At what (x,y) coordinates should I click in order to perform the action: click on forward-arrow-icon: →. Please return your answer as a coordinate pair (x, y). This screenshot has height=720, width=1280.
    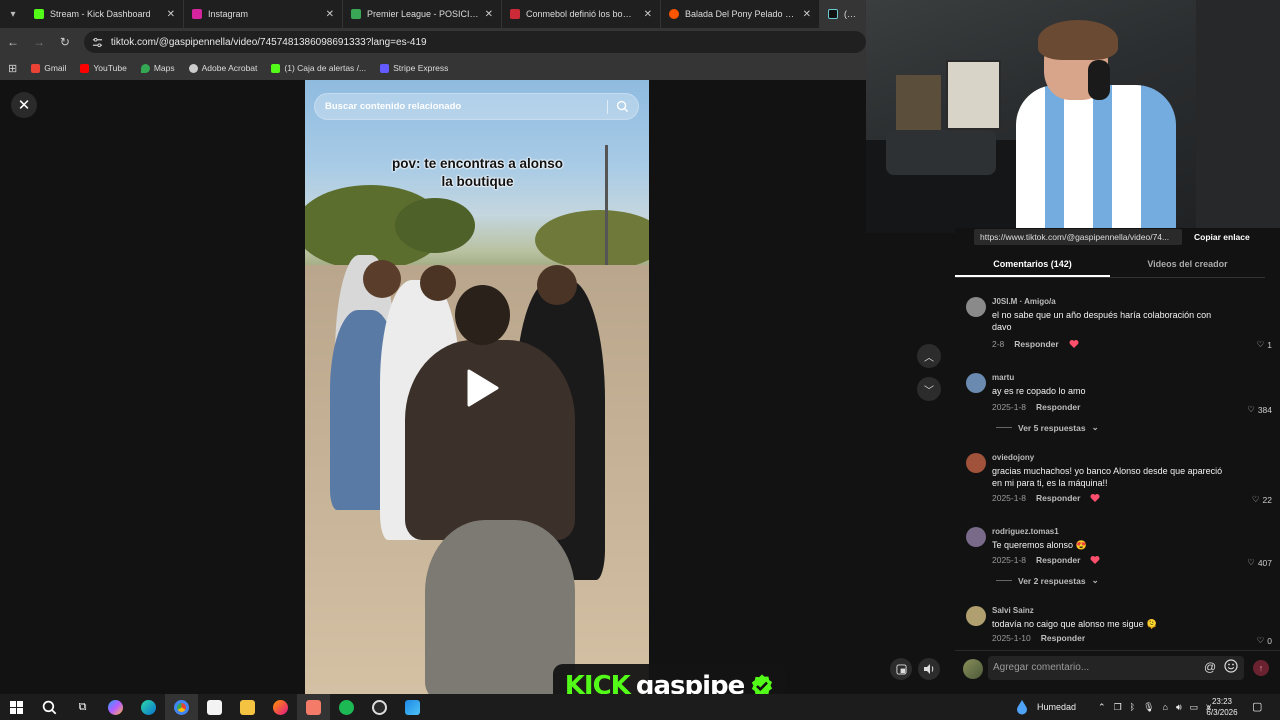
    Looking at the image, I should click on (39, 42).